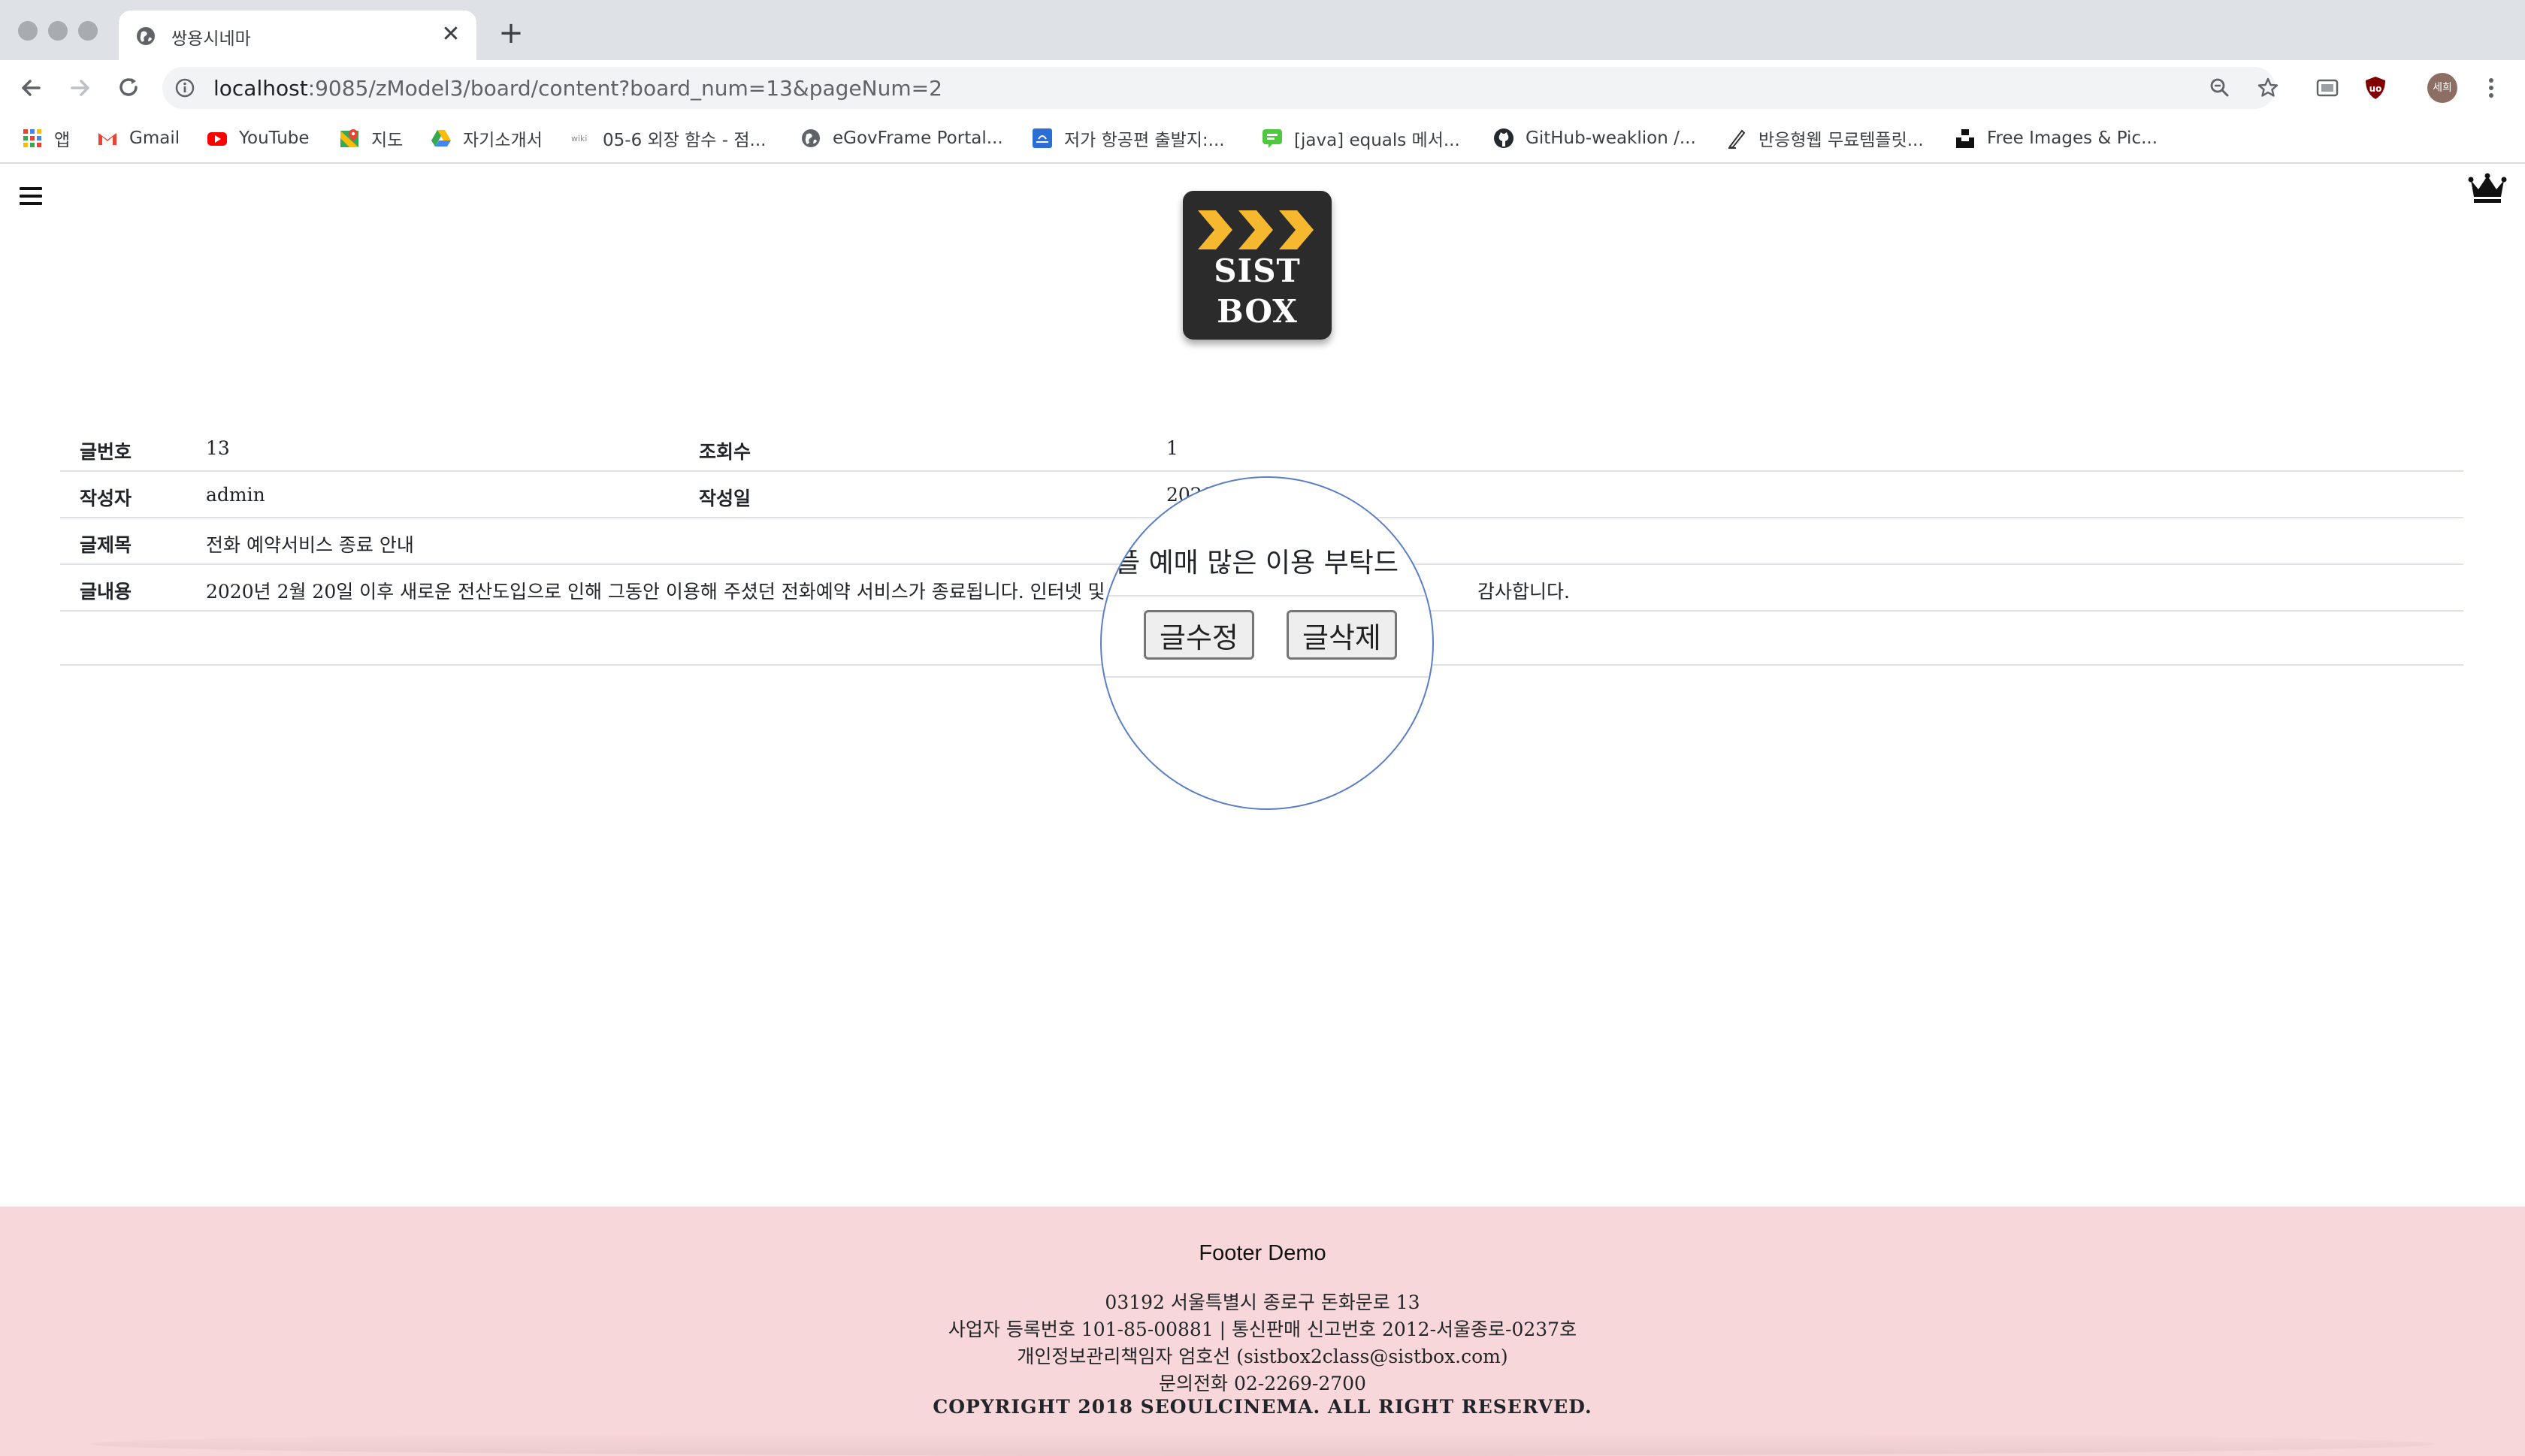 The image size is (2525, 1456). Describe the element at coordinates (260, 88) in the screenshot. I see `url-host: localhost` at that location.